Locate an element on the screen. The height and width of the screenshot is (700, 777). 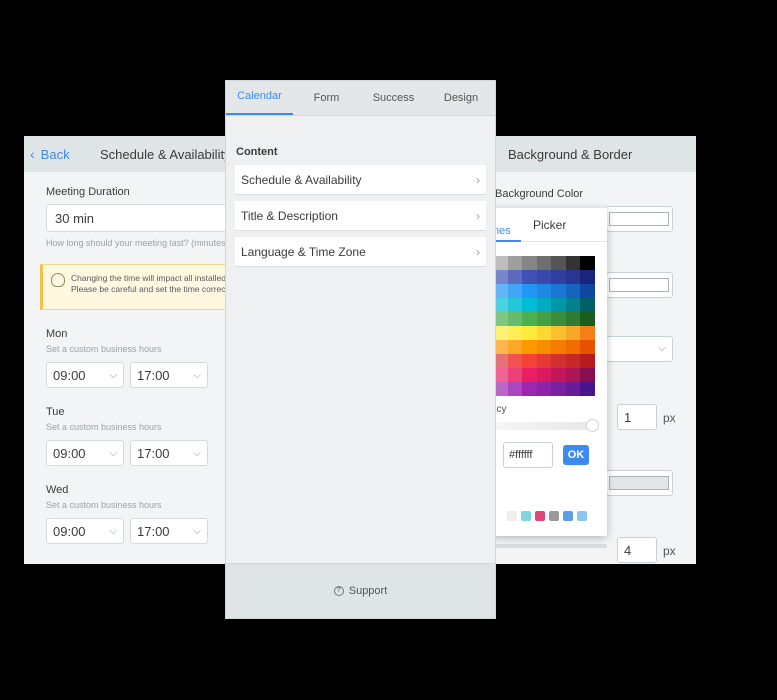
back-button: ‹ Back is located at coordinates (65, 154).